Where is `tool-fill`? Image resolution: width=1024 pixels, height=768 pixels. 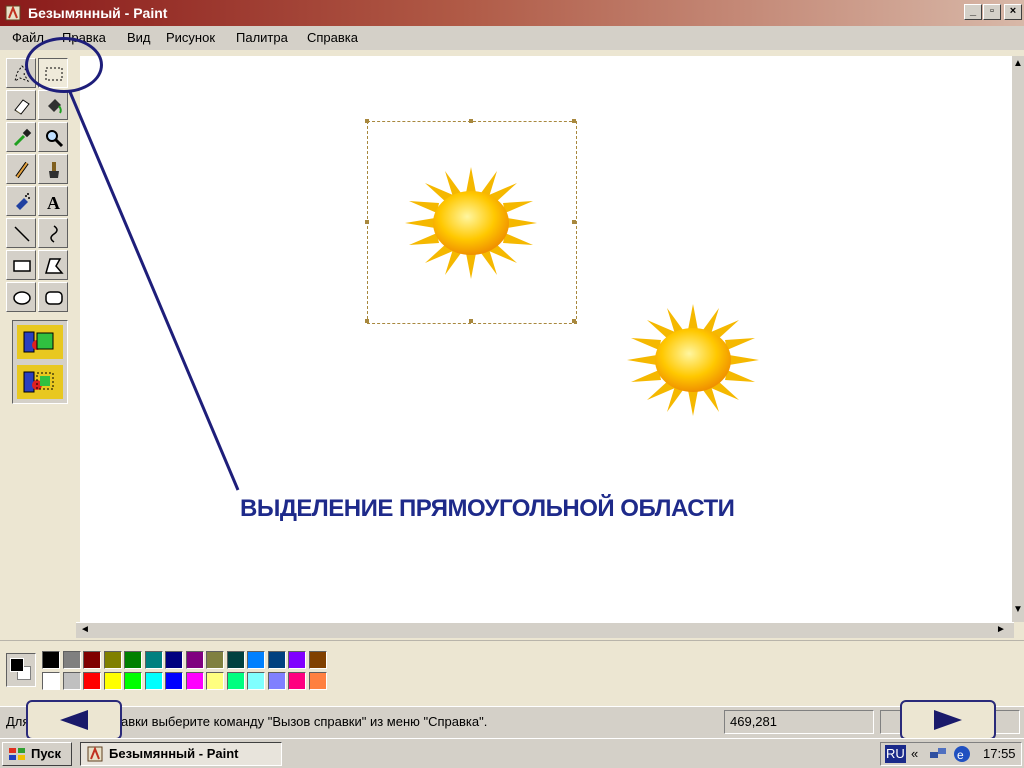 tool-fill is located at coordinates (53, 105).